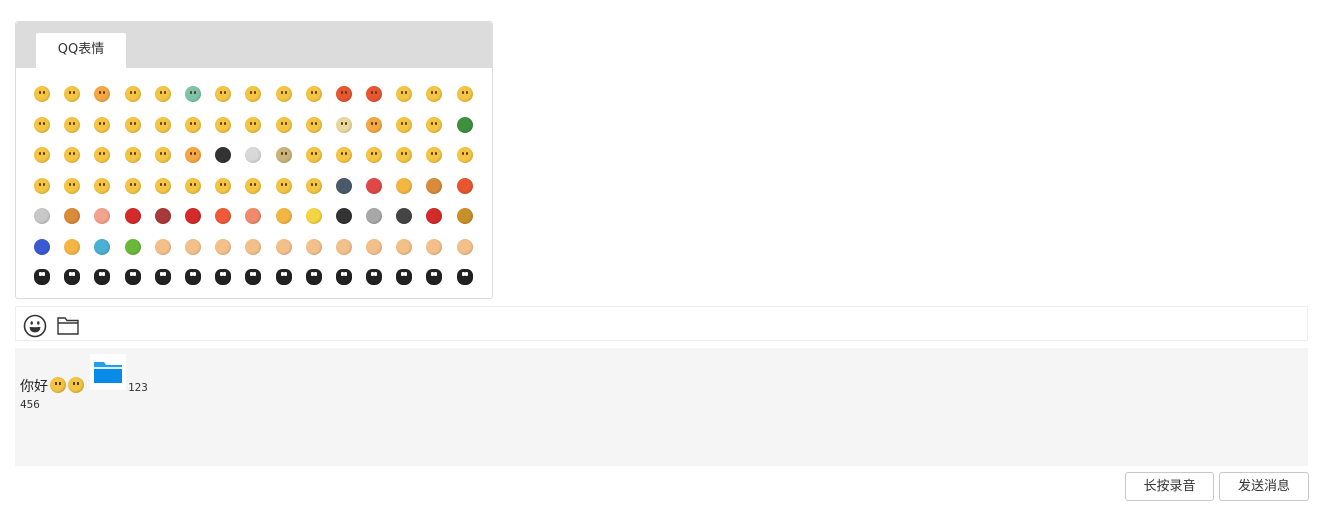 This screenshot has height=523, width=1331. I want to click on hug-icon, so click(133, 247).